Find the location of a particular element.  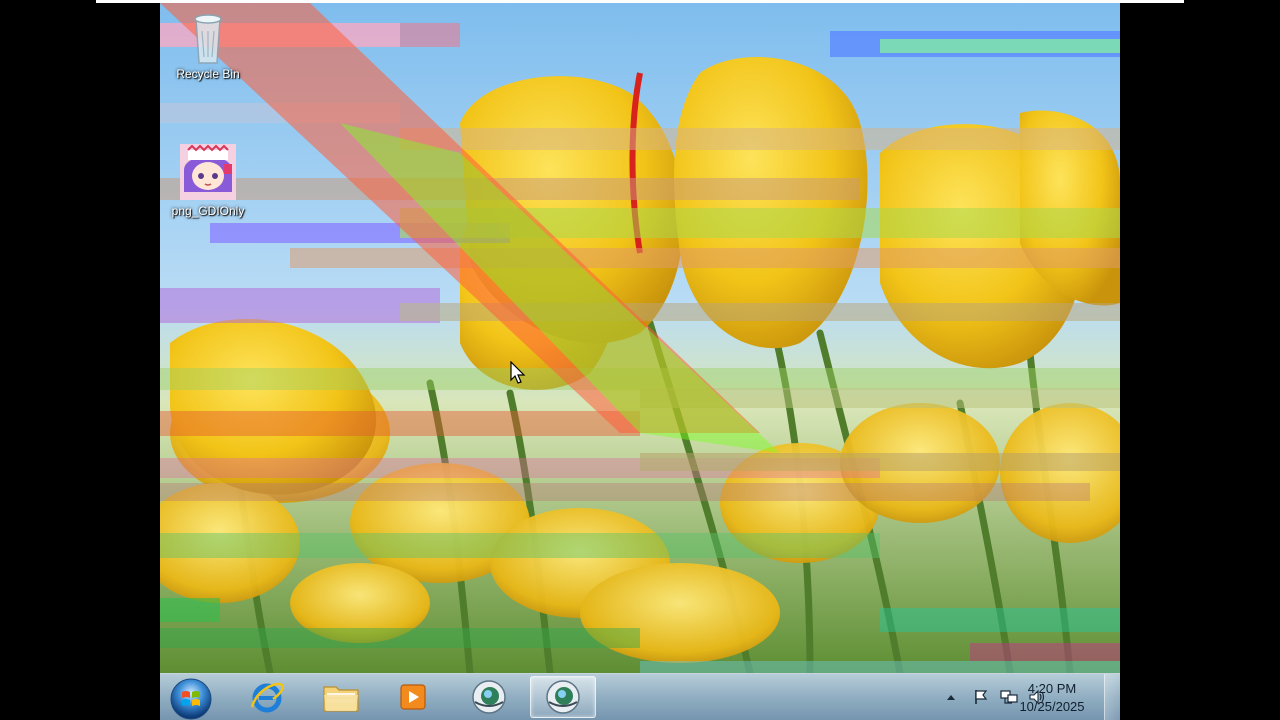

start-button is located at coordinates (191, 698).